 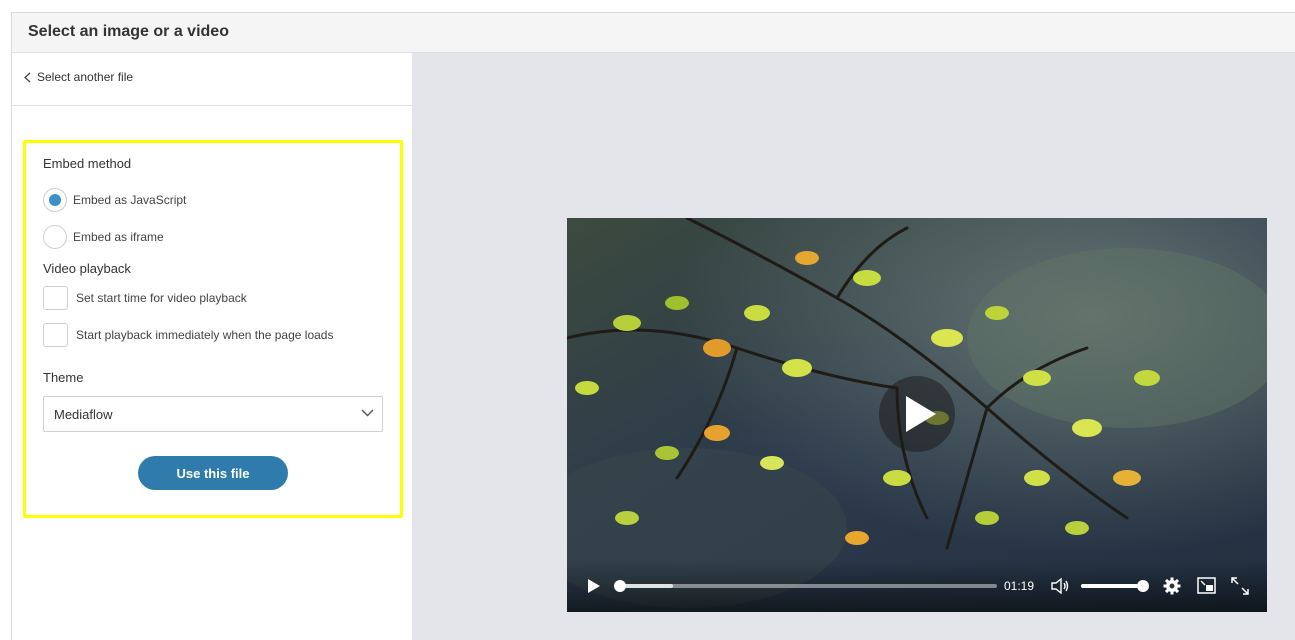 I want to click on chevron-left-icon, so click(x=27, y=77).